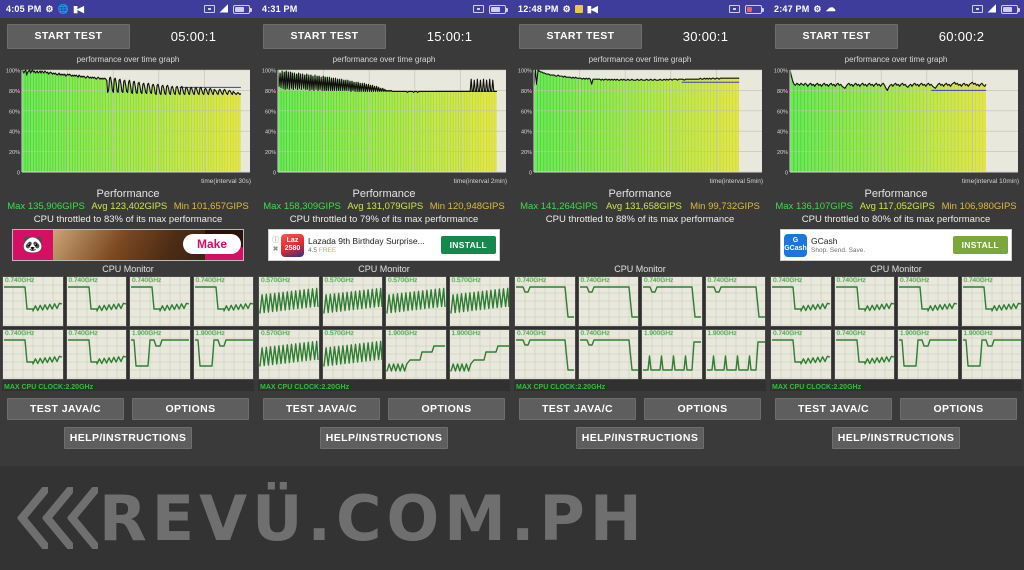  Describe the element at coordinates (725, 206) in the screenshot. I see `performance-min: Min 99,732GIPS` at that location.